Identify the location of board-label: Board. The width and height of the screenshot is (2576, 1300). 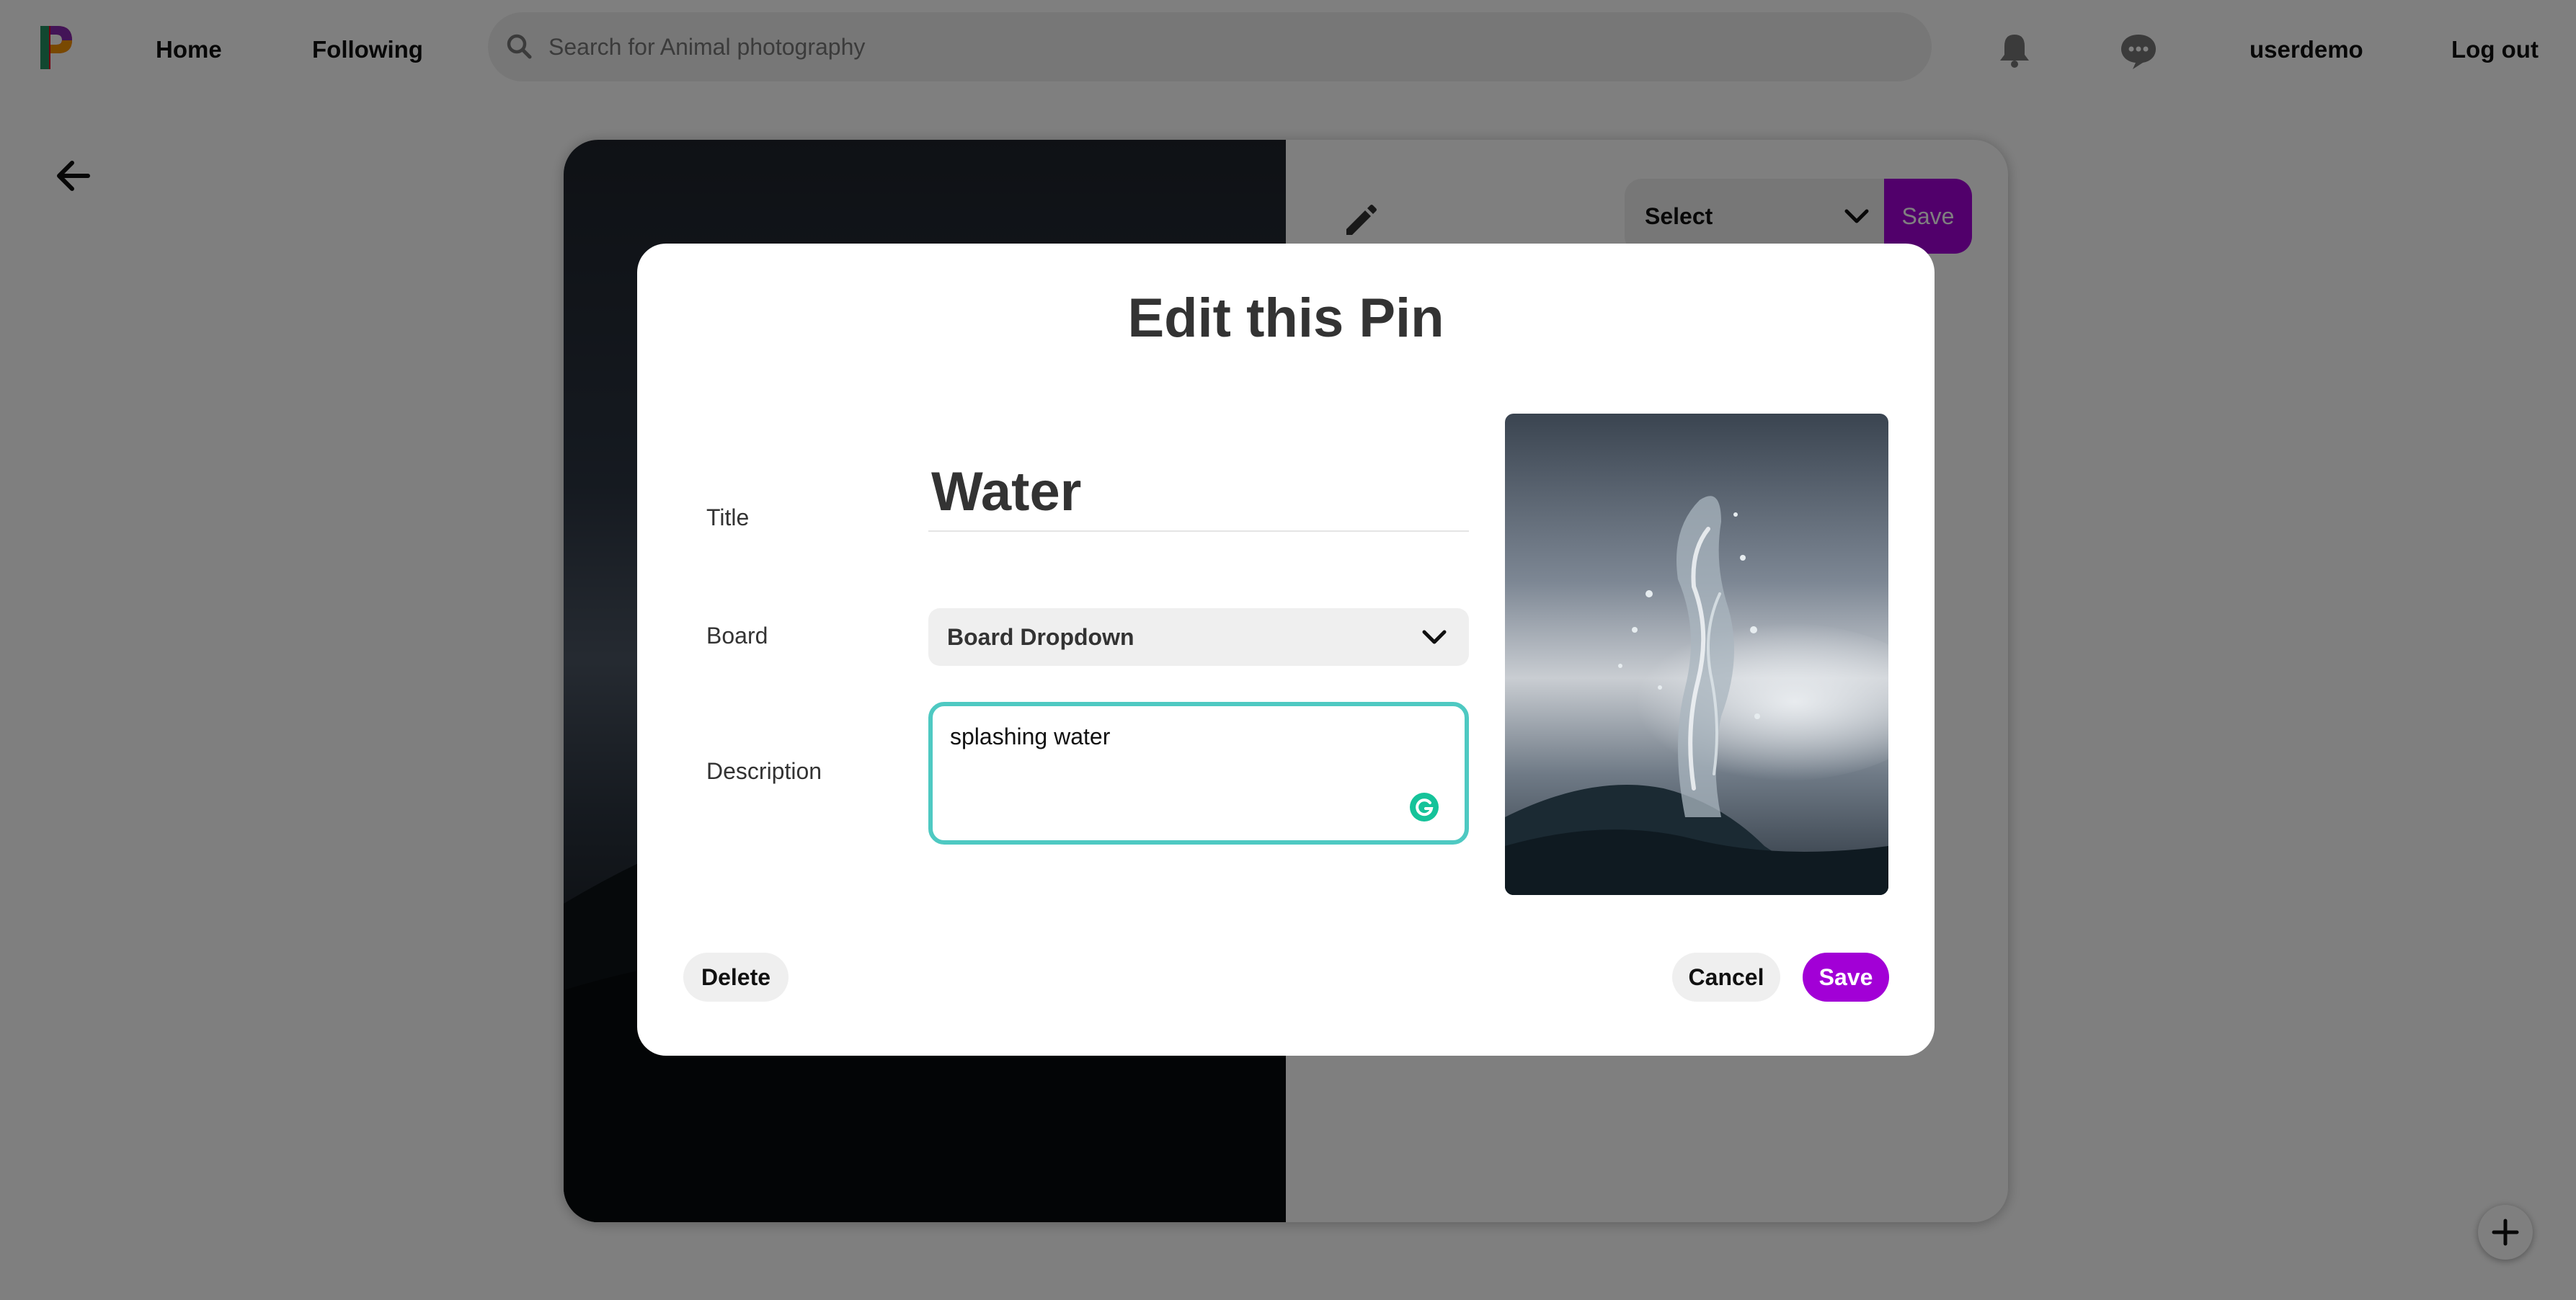
(737, 636).